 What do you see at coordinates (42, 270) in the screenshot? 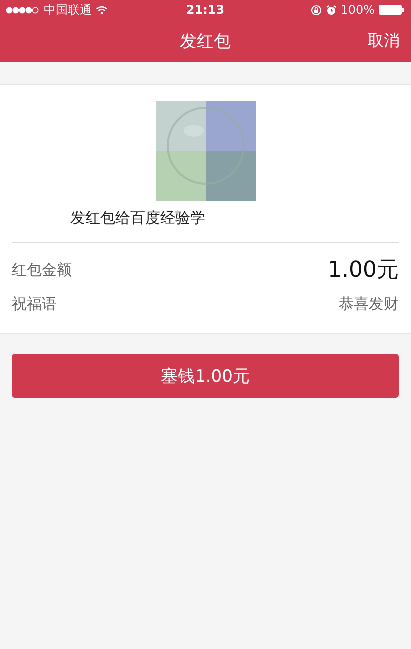
I see `field-label: 红包金额` at bounding box center [42, 270].